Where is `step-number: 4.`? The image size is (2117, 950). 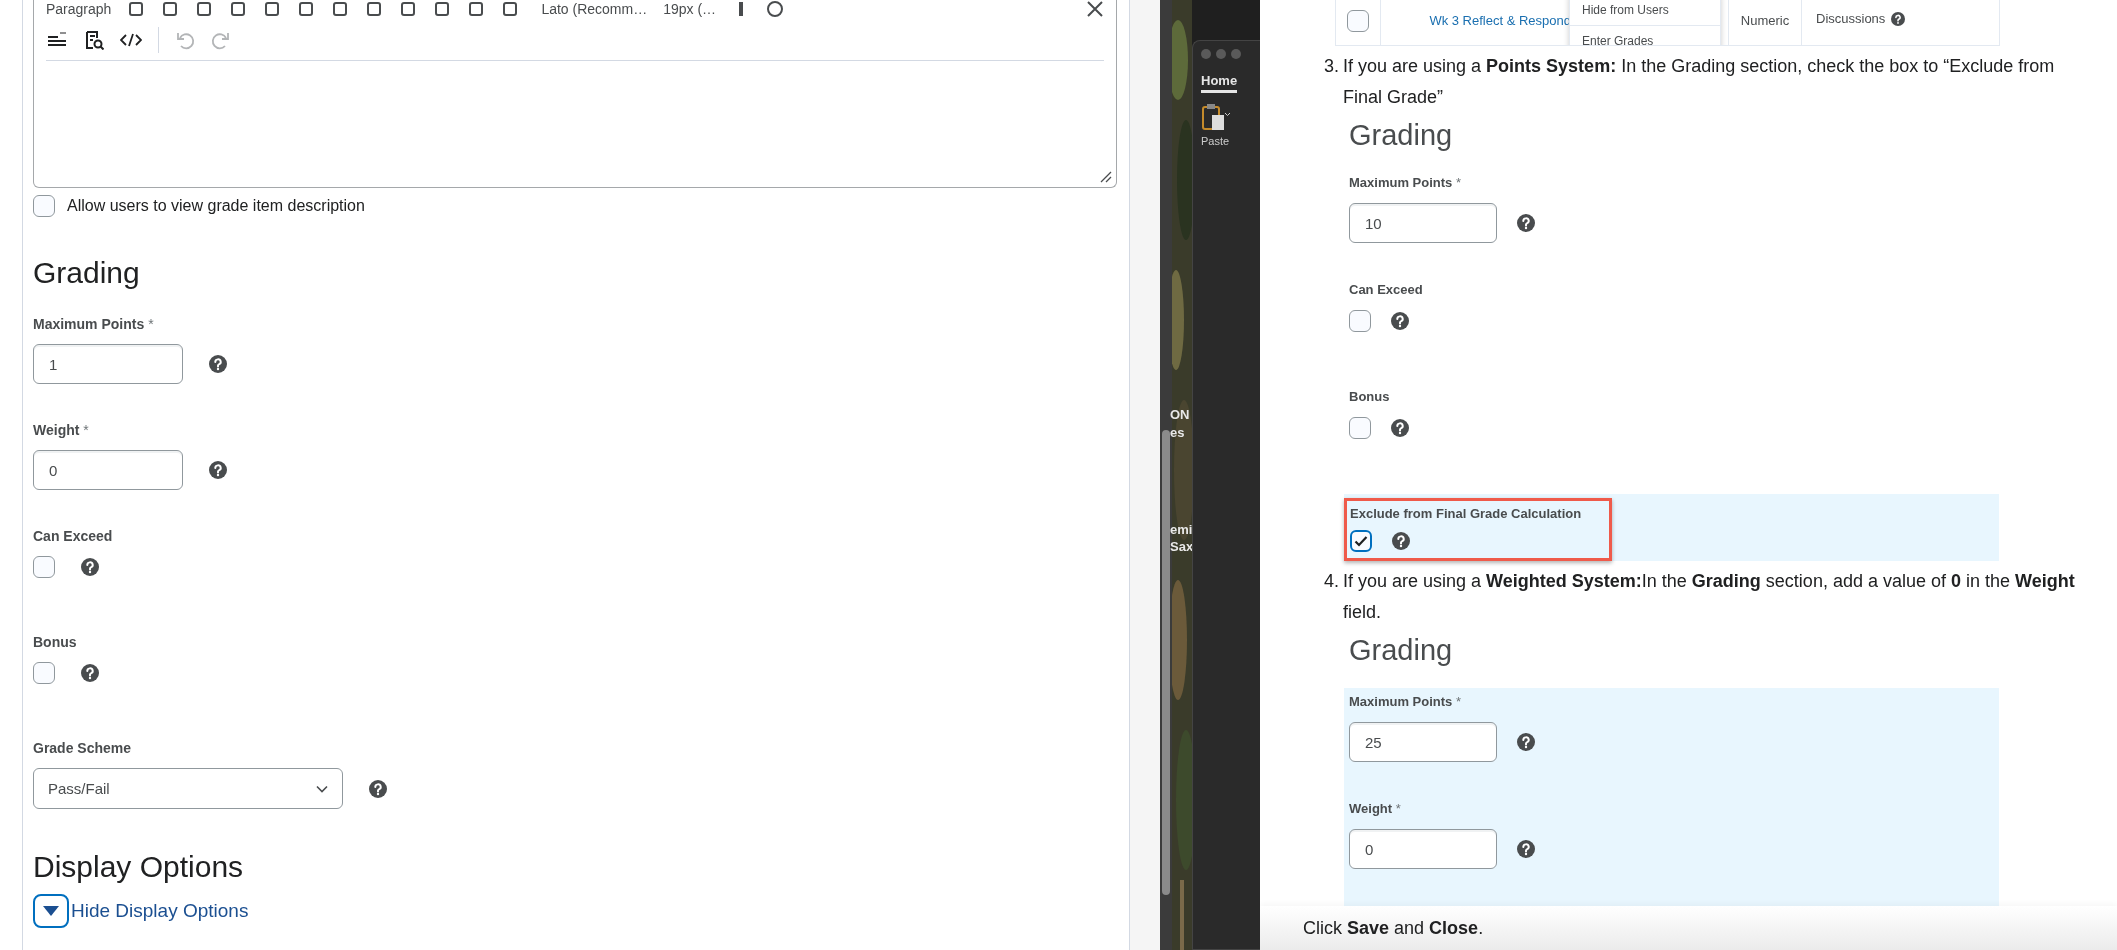
step-number: 4. is located at coordinates (1332, 581).